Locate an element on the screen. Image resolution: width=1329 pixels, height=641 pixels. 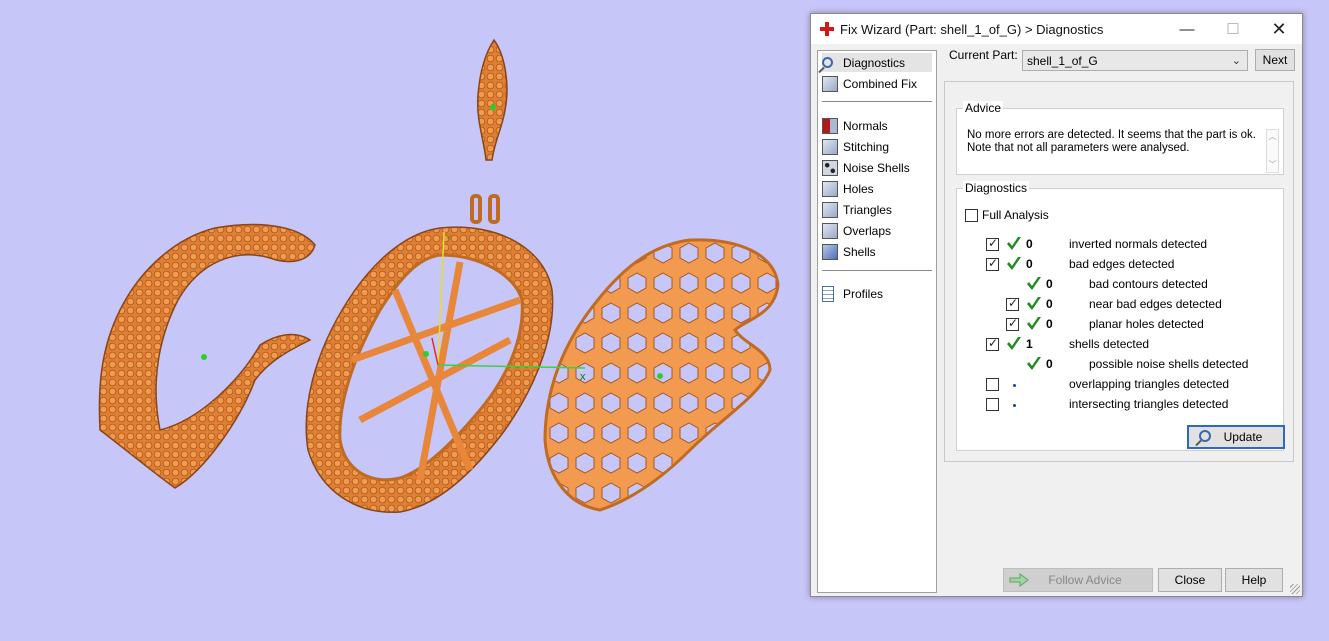
nav-label: Stitching is located at coordinates (866, 146).